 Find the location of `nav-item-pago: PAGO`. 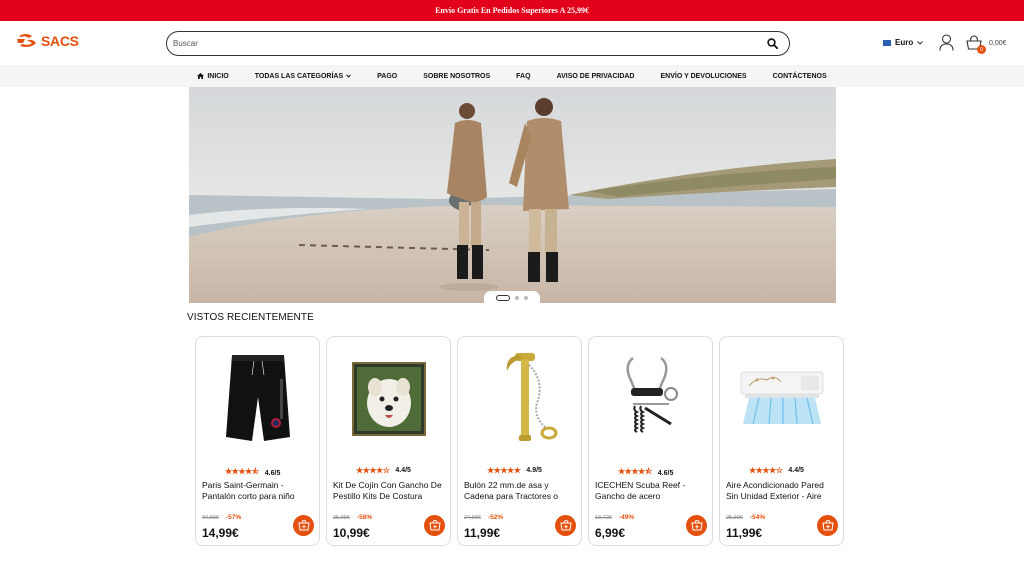

nav-item-pago: PAGO is located at coordinates (387, 76).